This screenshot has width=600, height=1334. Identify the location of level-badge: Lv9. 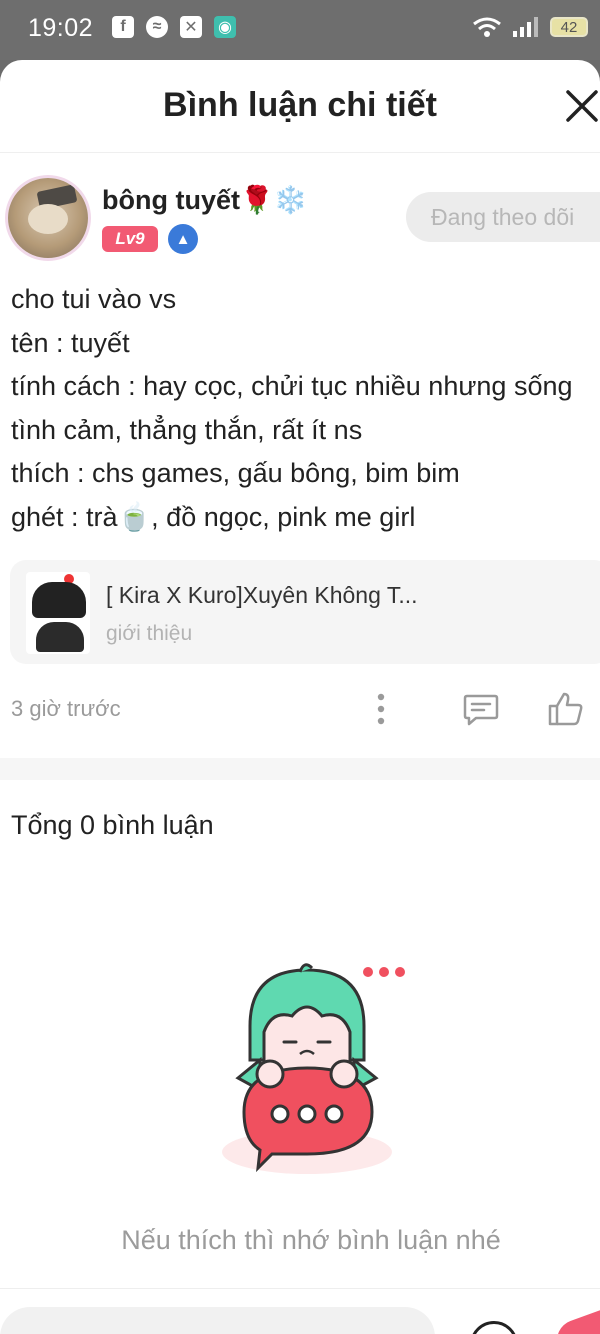
(130, 239).